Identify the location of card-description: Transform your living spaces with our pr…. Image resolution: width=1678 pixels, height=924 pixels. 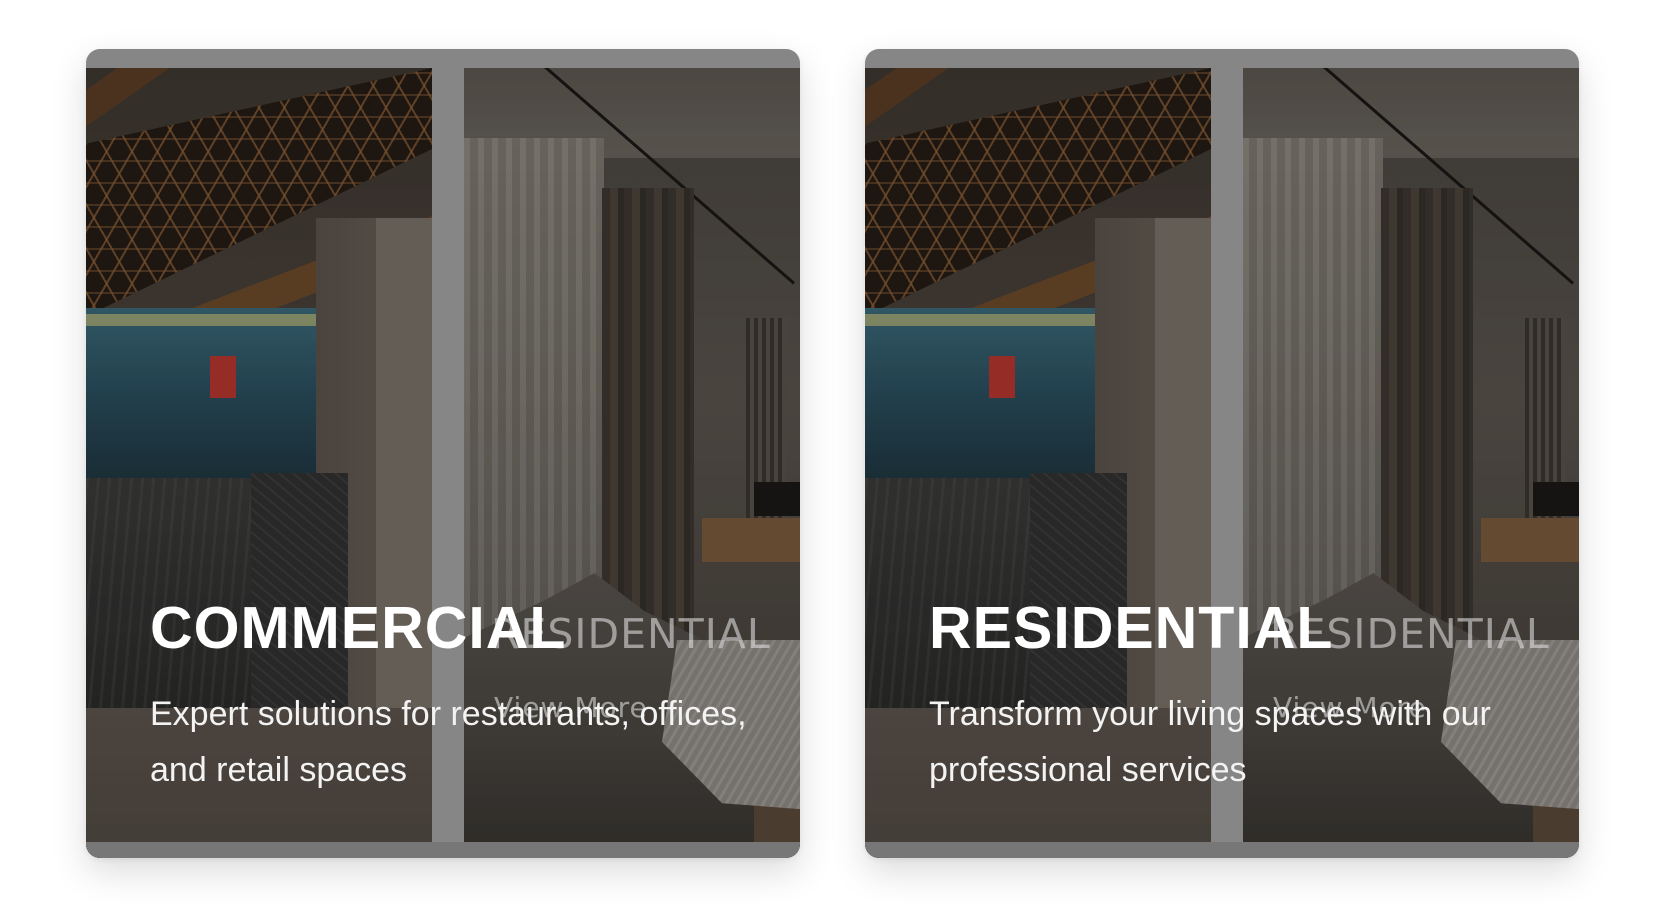
(1210, 742).